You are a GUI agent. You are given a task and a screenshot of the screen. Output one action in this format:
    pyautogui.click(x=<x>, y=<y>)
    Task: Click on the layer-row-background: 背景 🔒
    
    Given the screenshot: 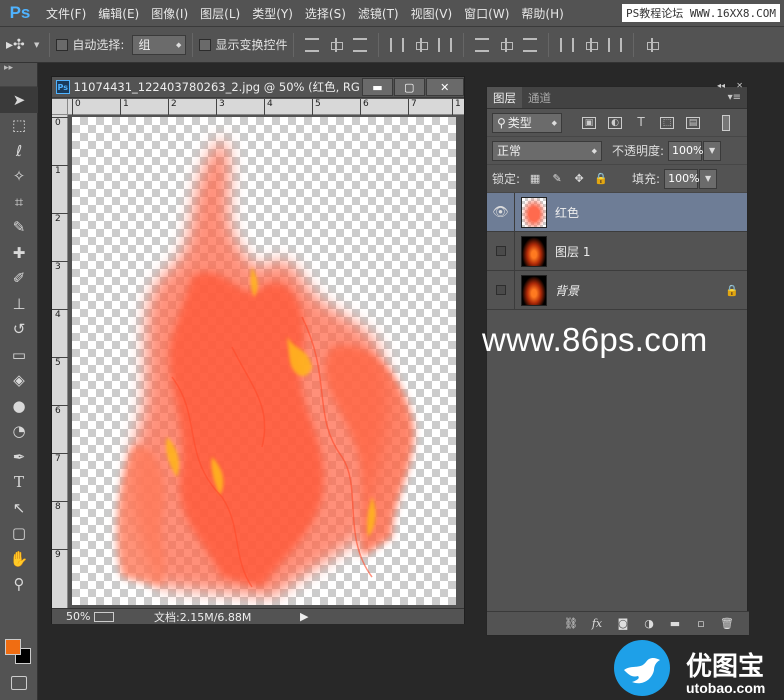 What is the action you would take?
    pyautogui.click(x=617, y=290)
    